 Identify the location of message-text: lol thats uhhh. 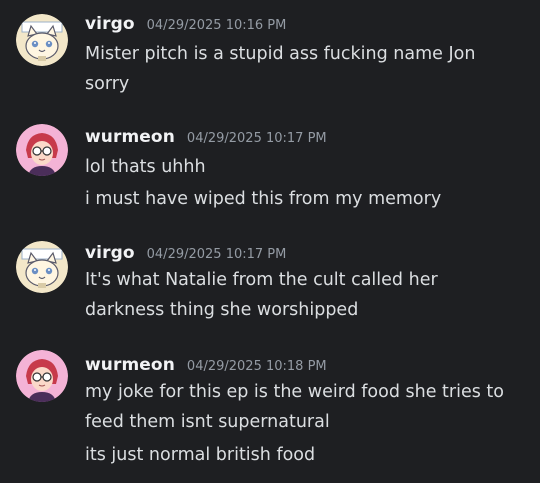
(145, 167).